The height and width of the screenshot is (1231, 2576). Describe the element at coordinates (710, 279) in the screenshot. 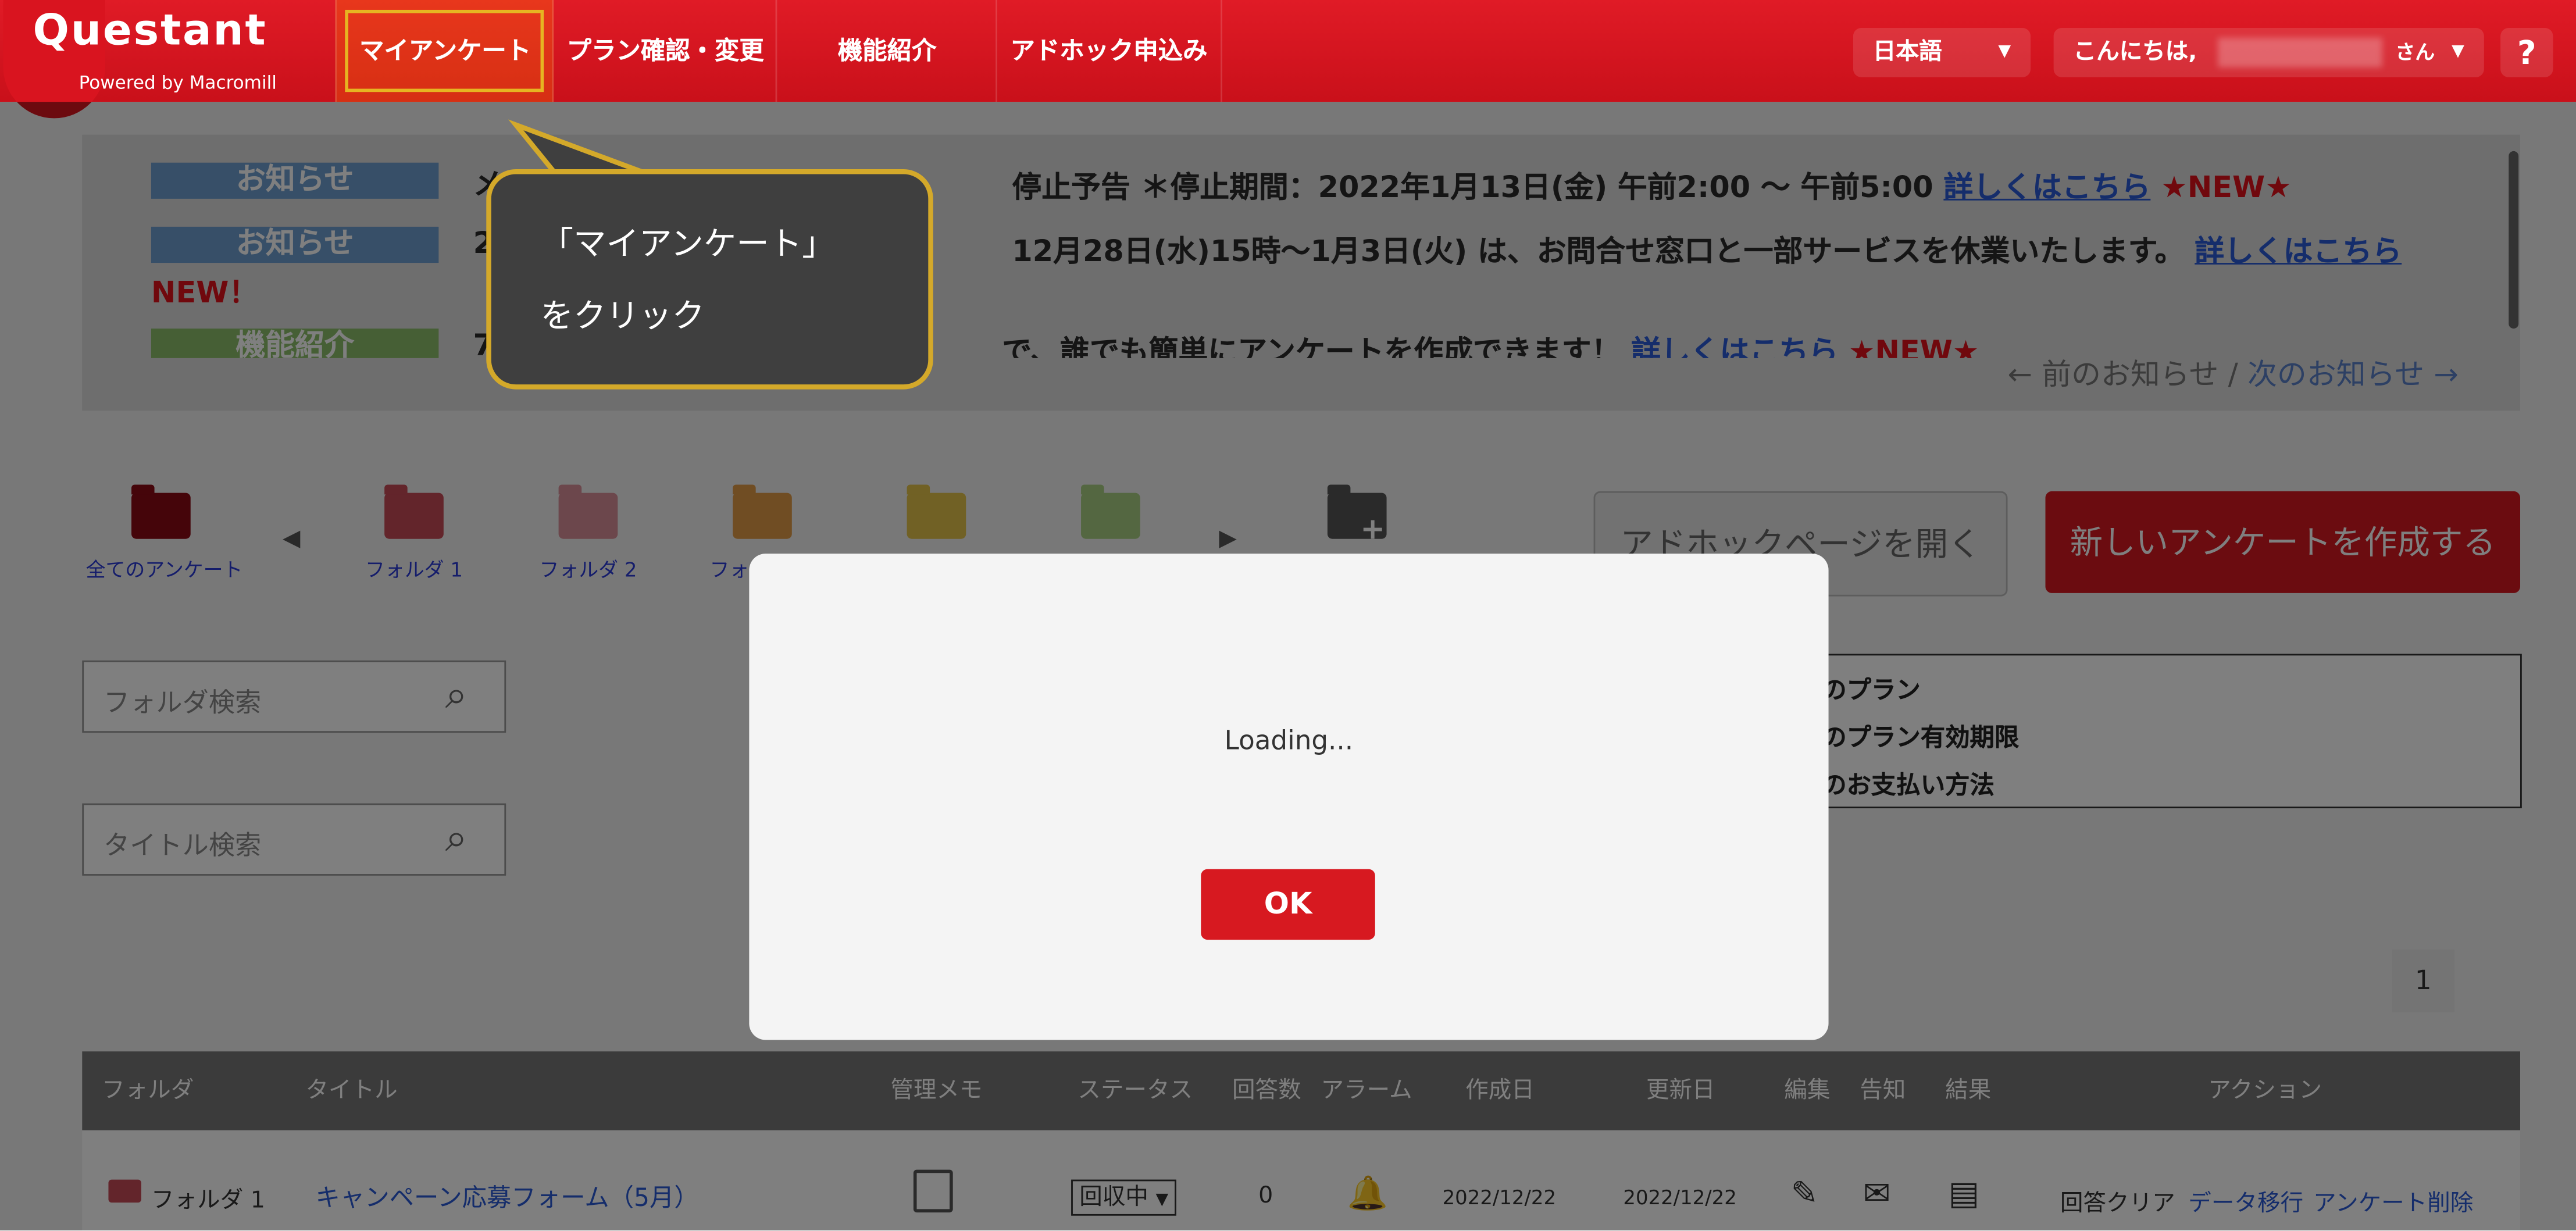

I see `instruction-tooltip: 「マイアンケート」 をクリック` at that location.